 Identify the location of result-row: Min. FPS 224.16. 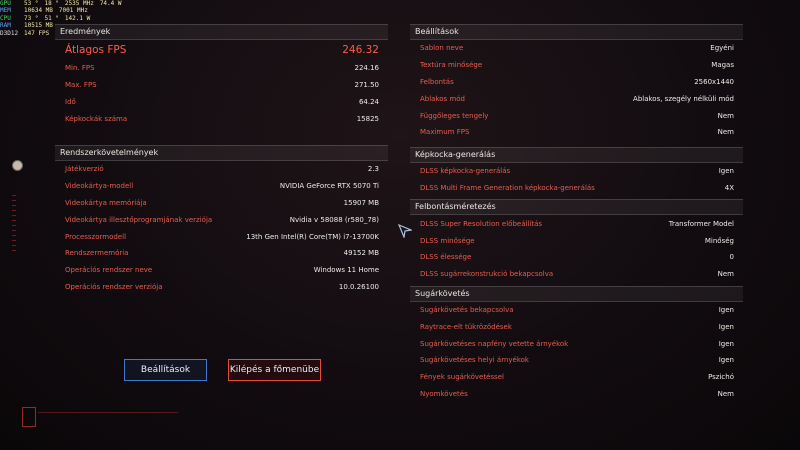
(221, 68).